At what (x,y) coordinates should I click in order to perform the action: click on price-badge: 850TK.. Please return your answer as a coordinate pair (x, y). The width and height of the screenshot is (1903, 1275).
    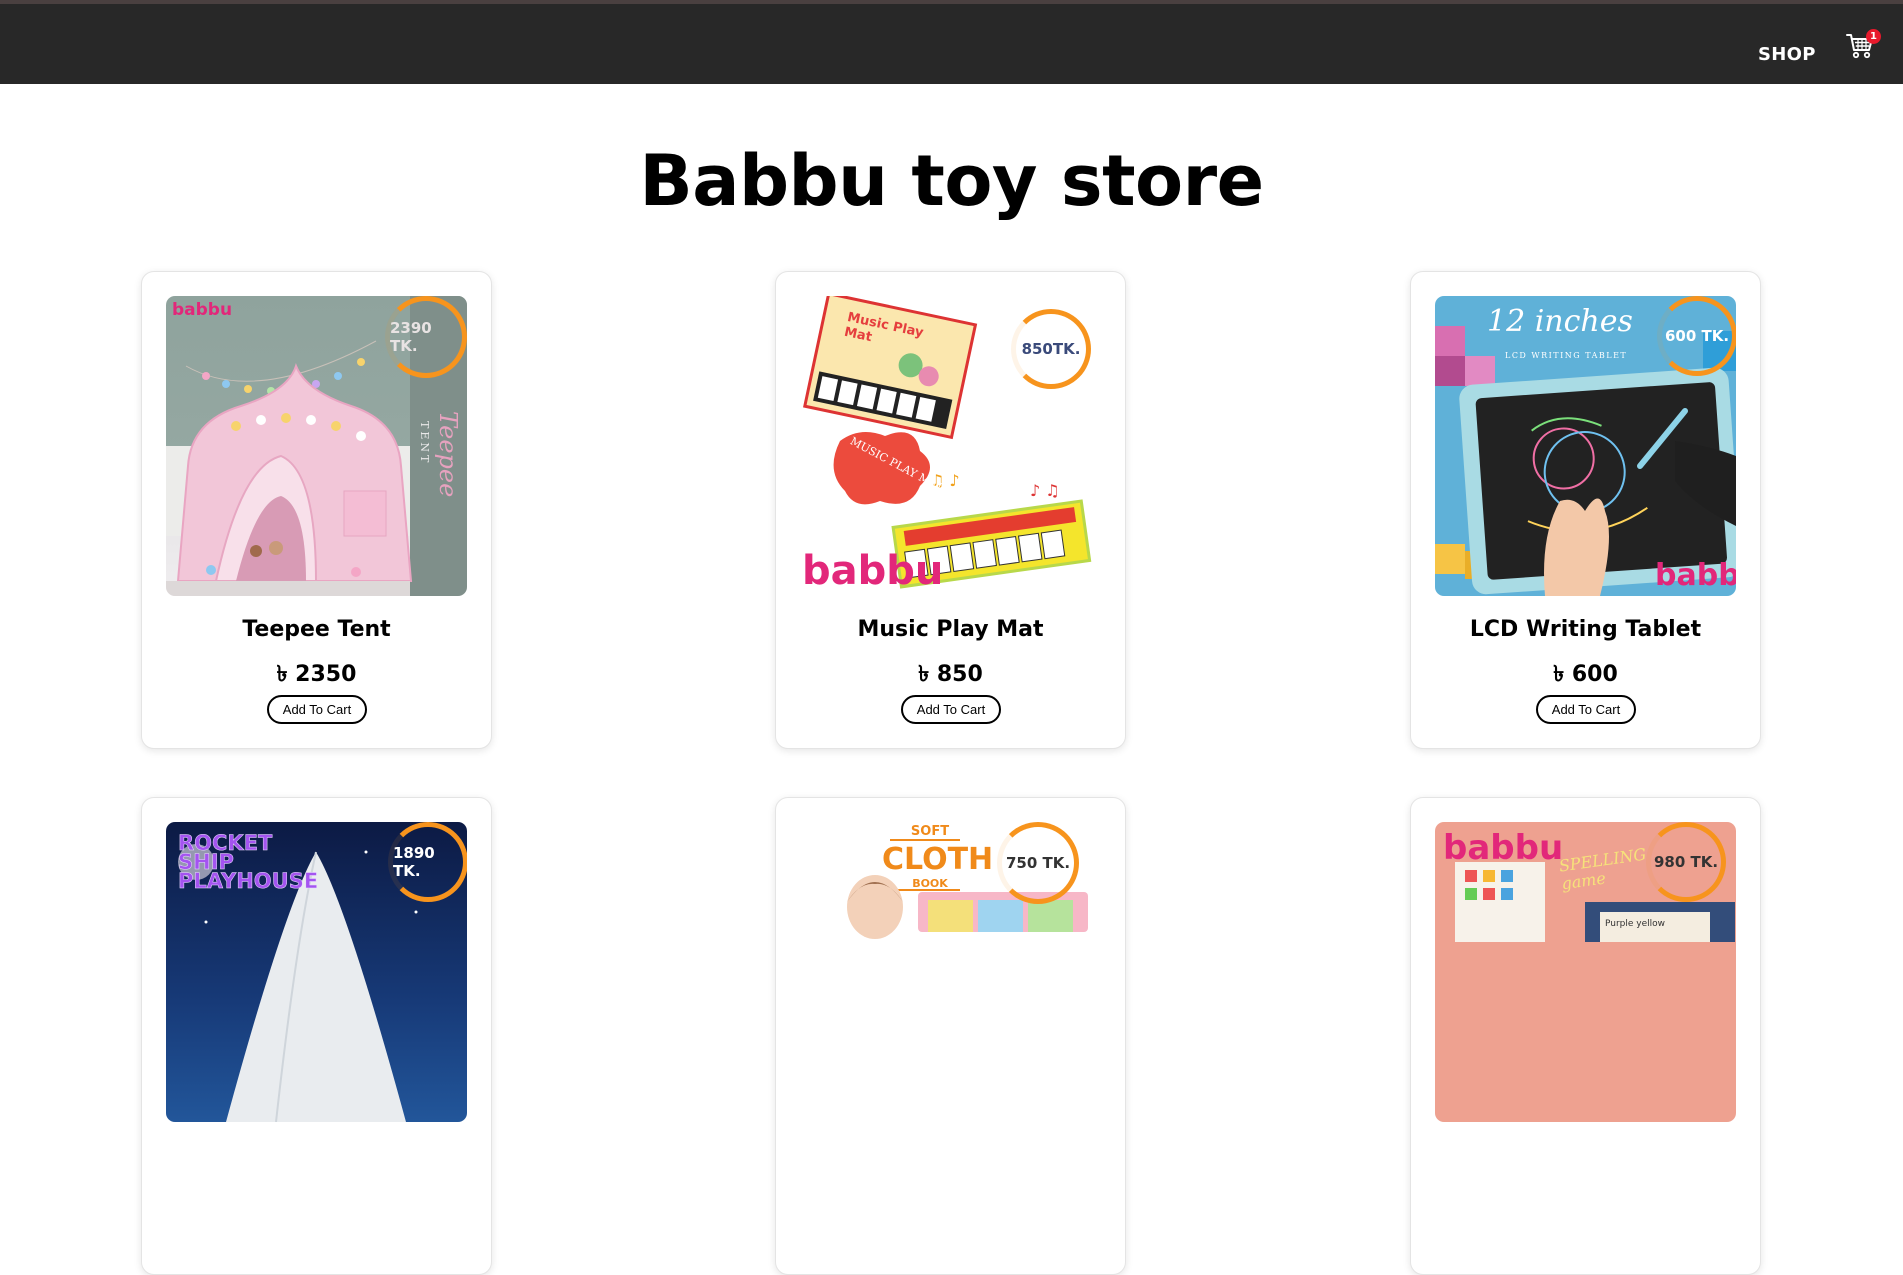
    Looking at the image, I should click on (1051, 349).